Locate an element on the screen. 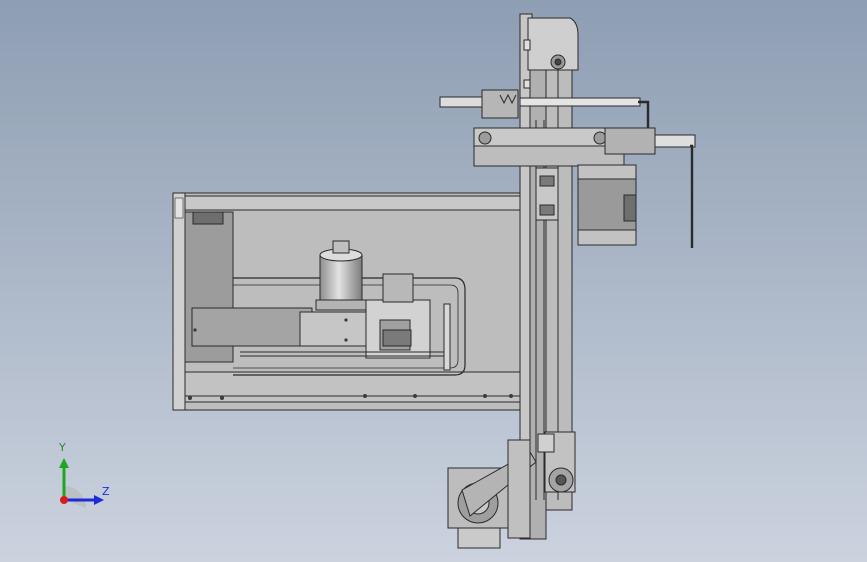 The image size is (867, 562). y-axis-label: Y is located at coordinates (62, 447).